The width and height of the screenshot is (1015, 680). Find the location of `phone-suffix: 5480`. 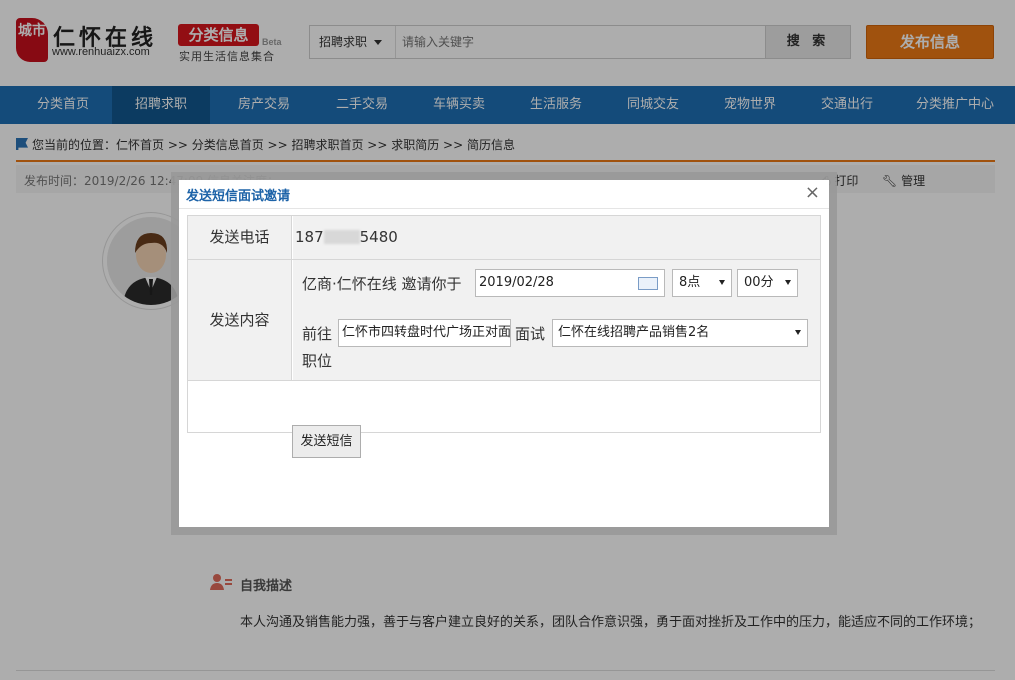

phone-suffix: 5480 is located at coordinates (378, 237).